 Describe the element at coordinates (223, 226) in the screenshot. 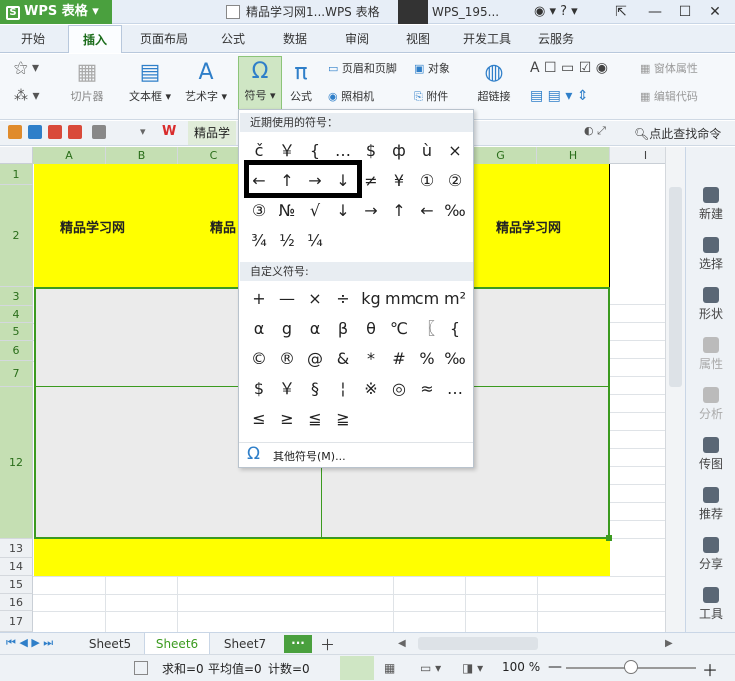

I see `cell-c2: 精品` at that location.